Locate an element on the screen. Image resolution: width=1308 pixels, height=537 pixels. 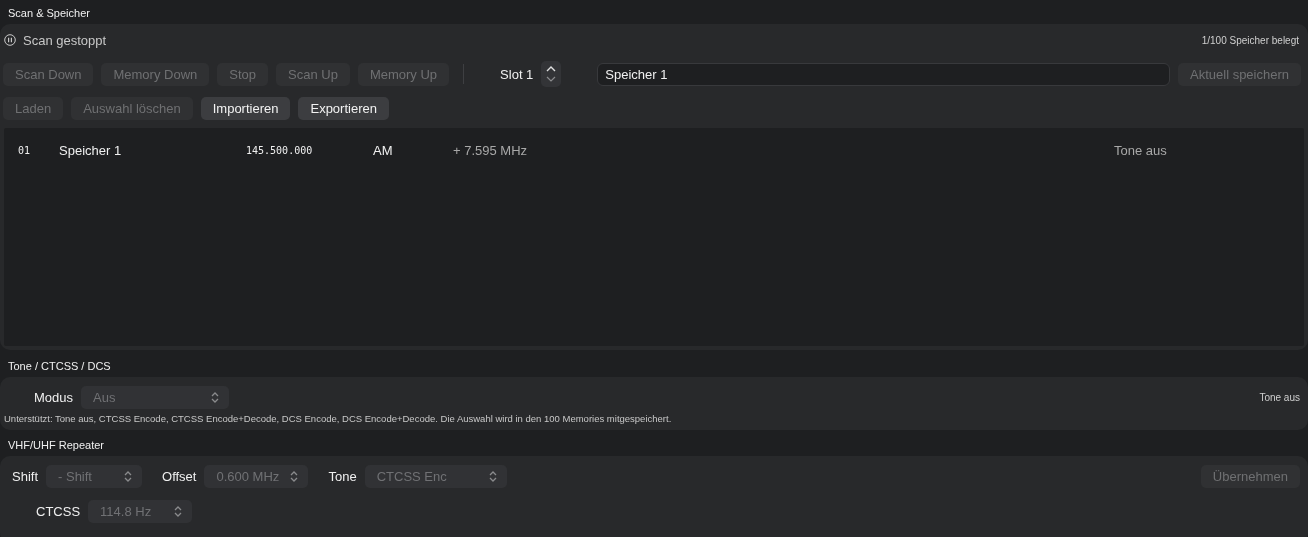
section-title: Tone / CTCSS / DCS is located at coordinates (59, 366).